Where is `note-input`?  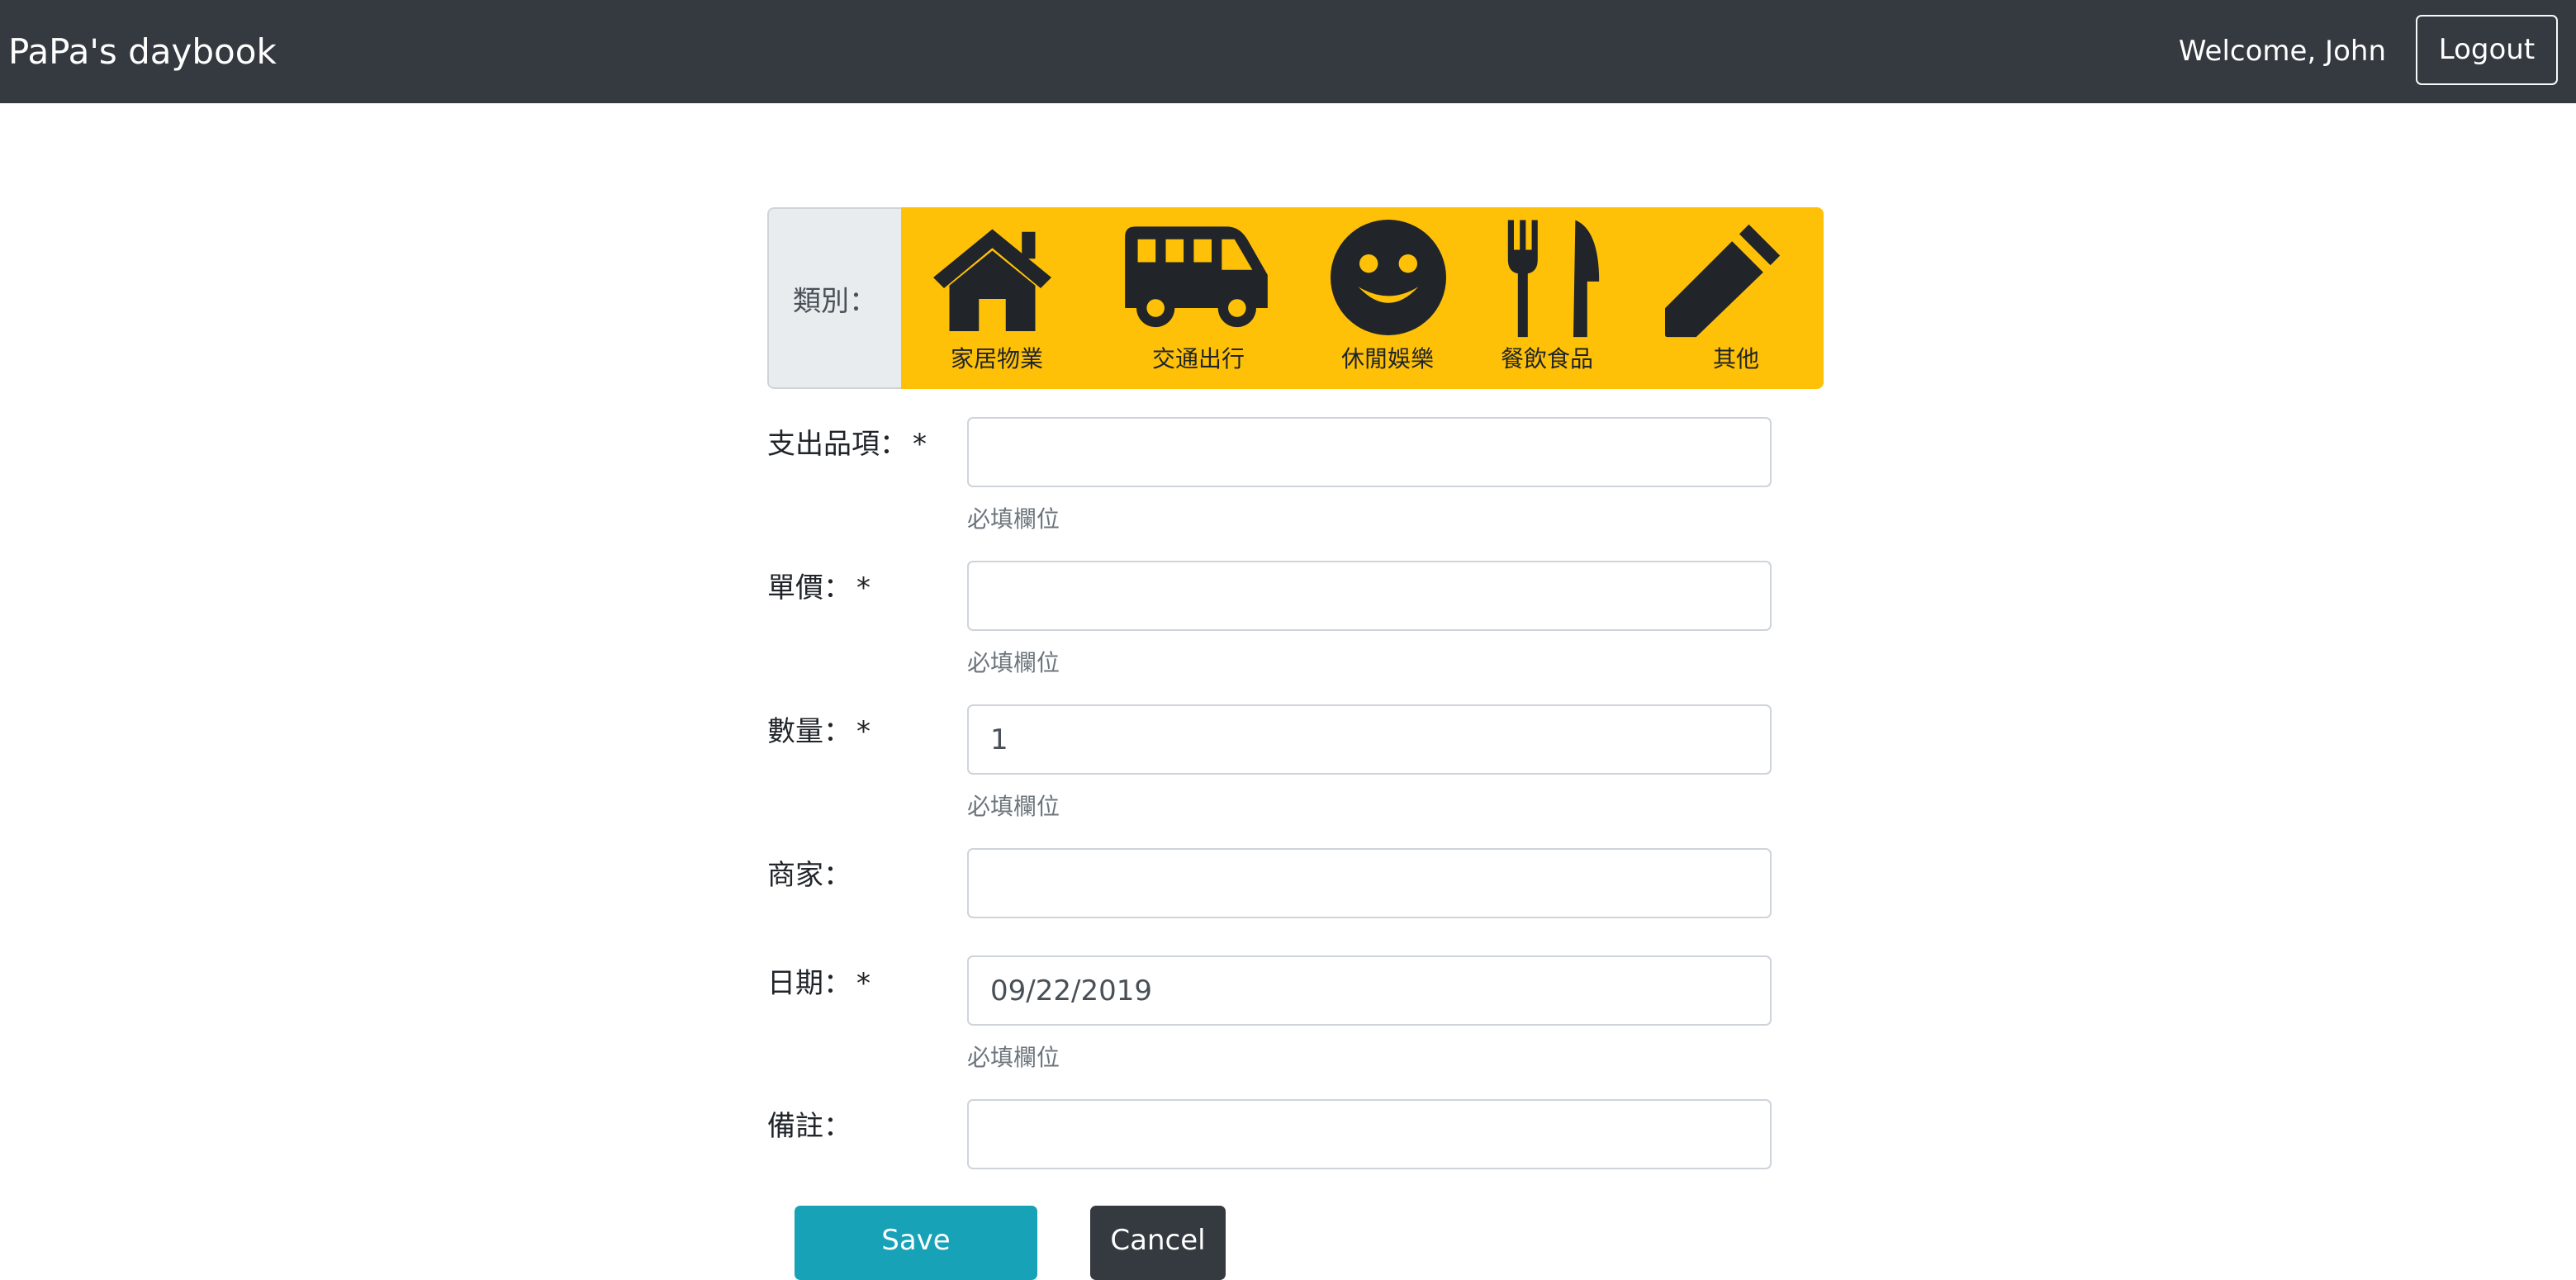 note-input is located at coordinates (1369, 1134).